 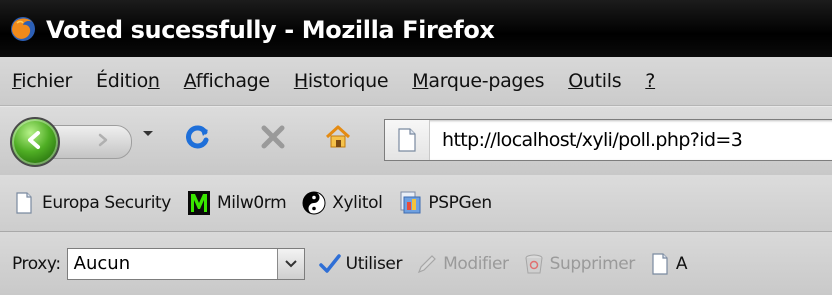 What do you see at coordinates (374, 263) in the screenshot?
I see `proxy-use-label: Utiliser` at bounding box center [374, 263].